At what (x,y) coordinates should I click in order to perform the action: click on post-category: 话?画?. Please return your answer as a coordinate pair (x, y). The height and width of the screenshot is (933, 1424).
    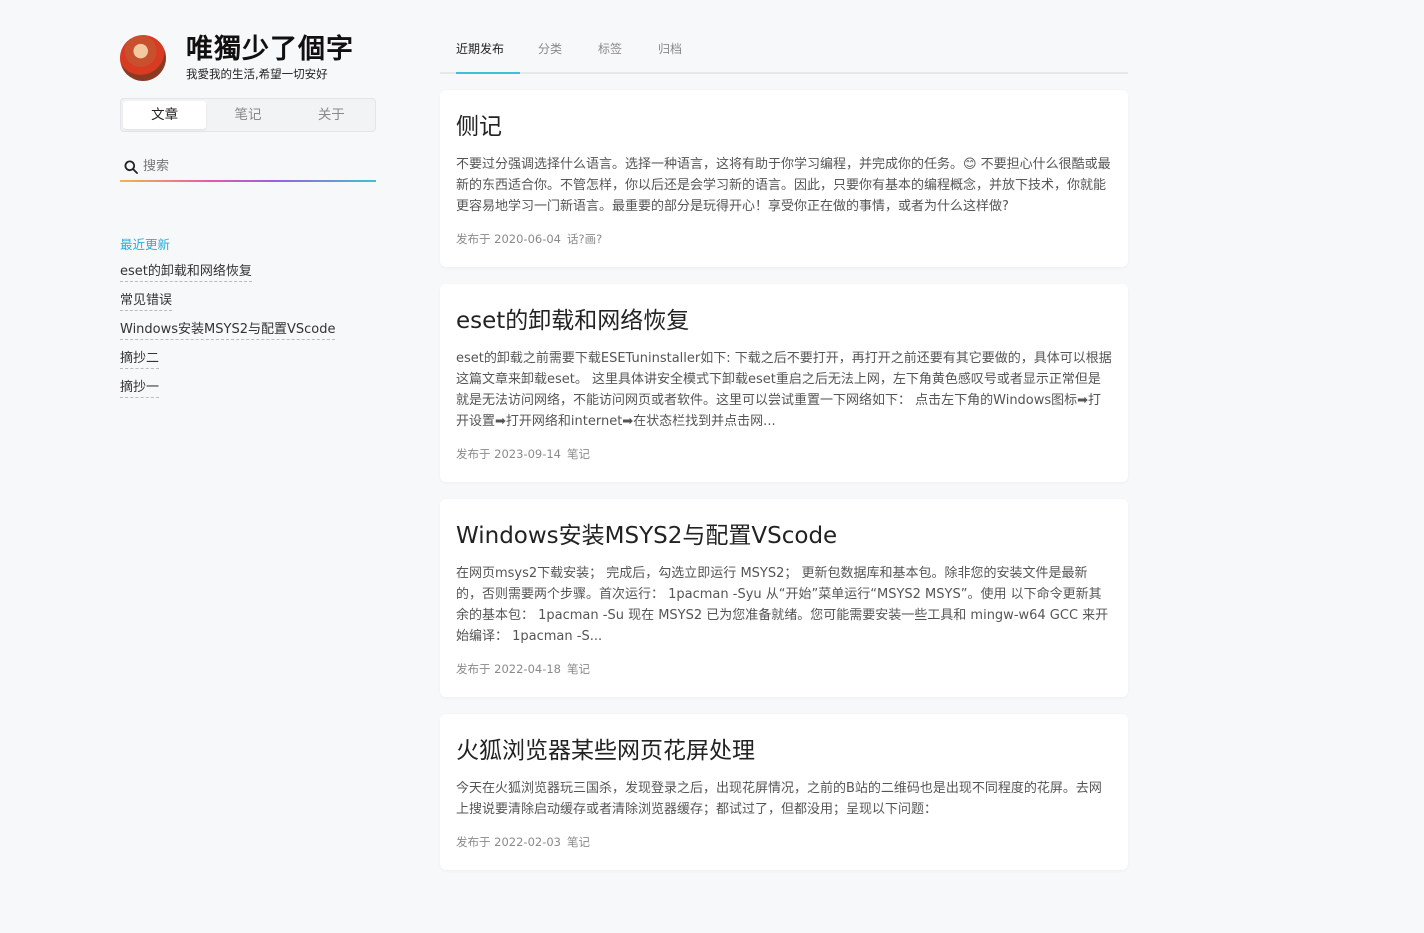
    Looking at the image, I should click on (584, 239).